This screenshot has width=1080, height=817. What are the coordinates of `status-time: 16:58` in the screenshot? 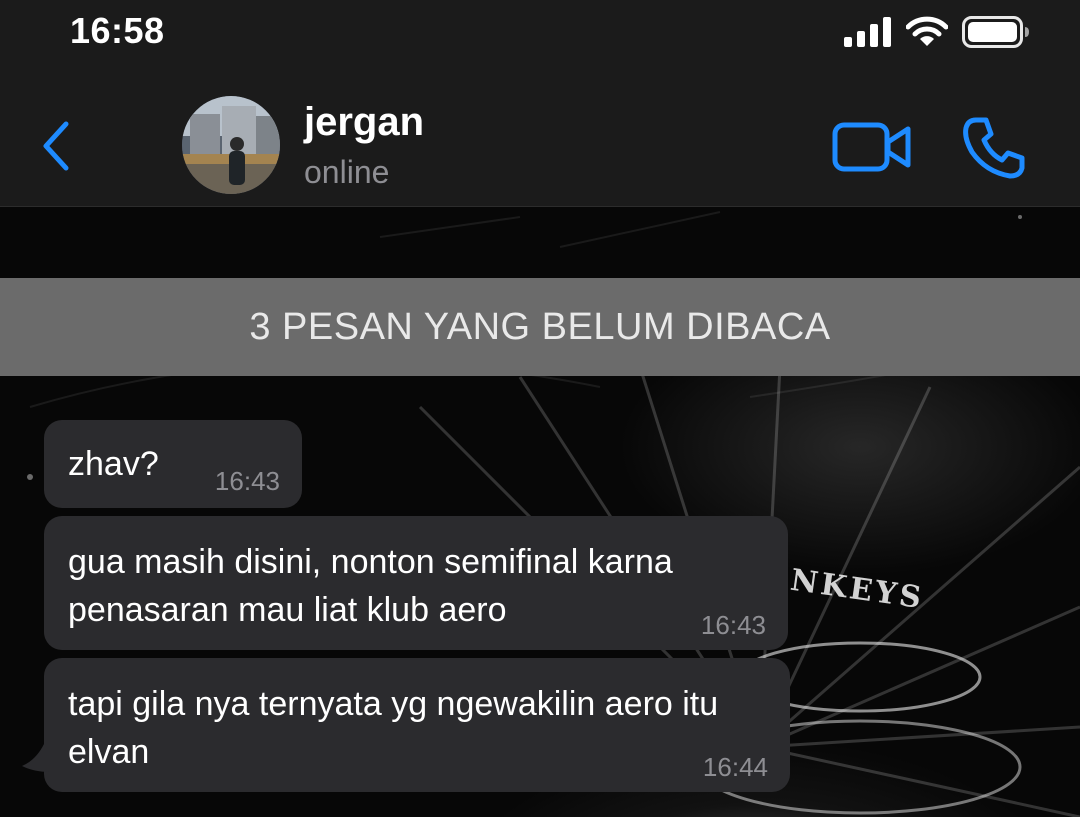 It's located at (117, 30).